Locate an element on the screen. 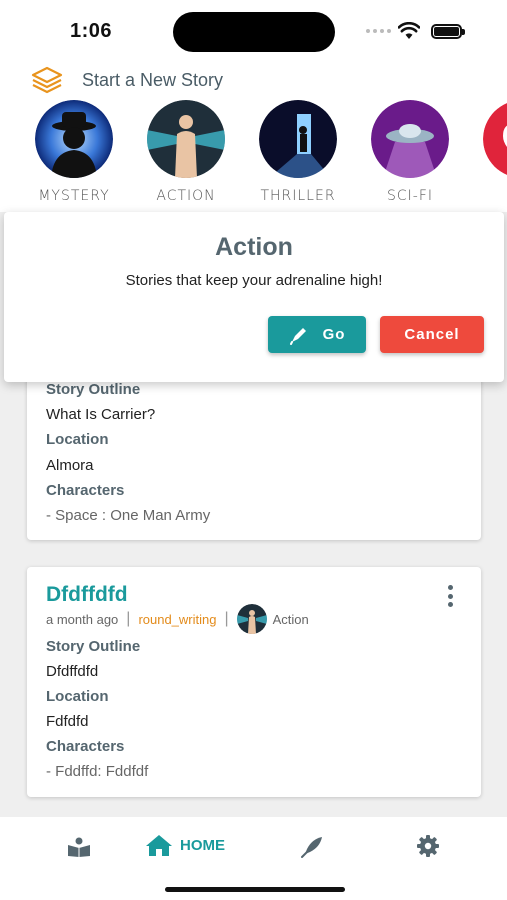 The image size is (507, 900). cancel-button: Cancel is located at coordinates (432, 334).